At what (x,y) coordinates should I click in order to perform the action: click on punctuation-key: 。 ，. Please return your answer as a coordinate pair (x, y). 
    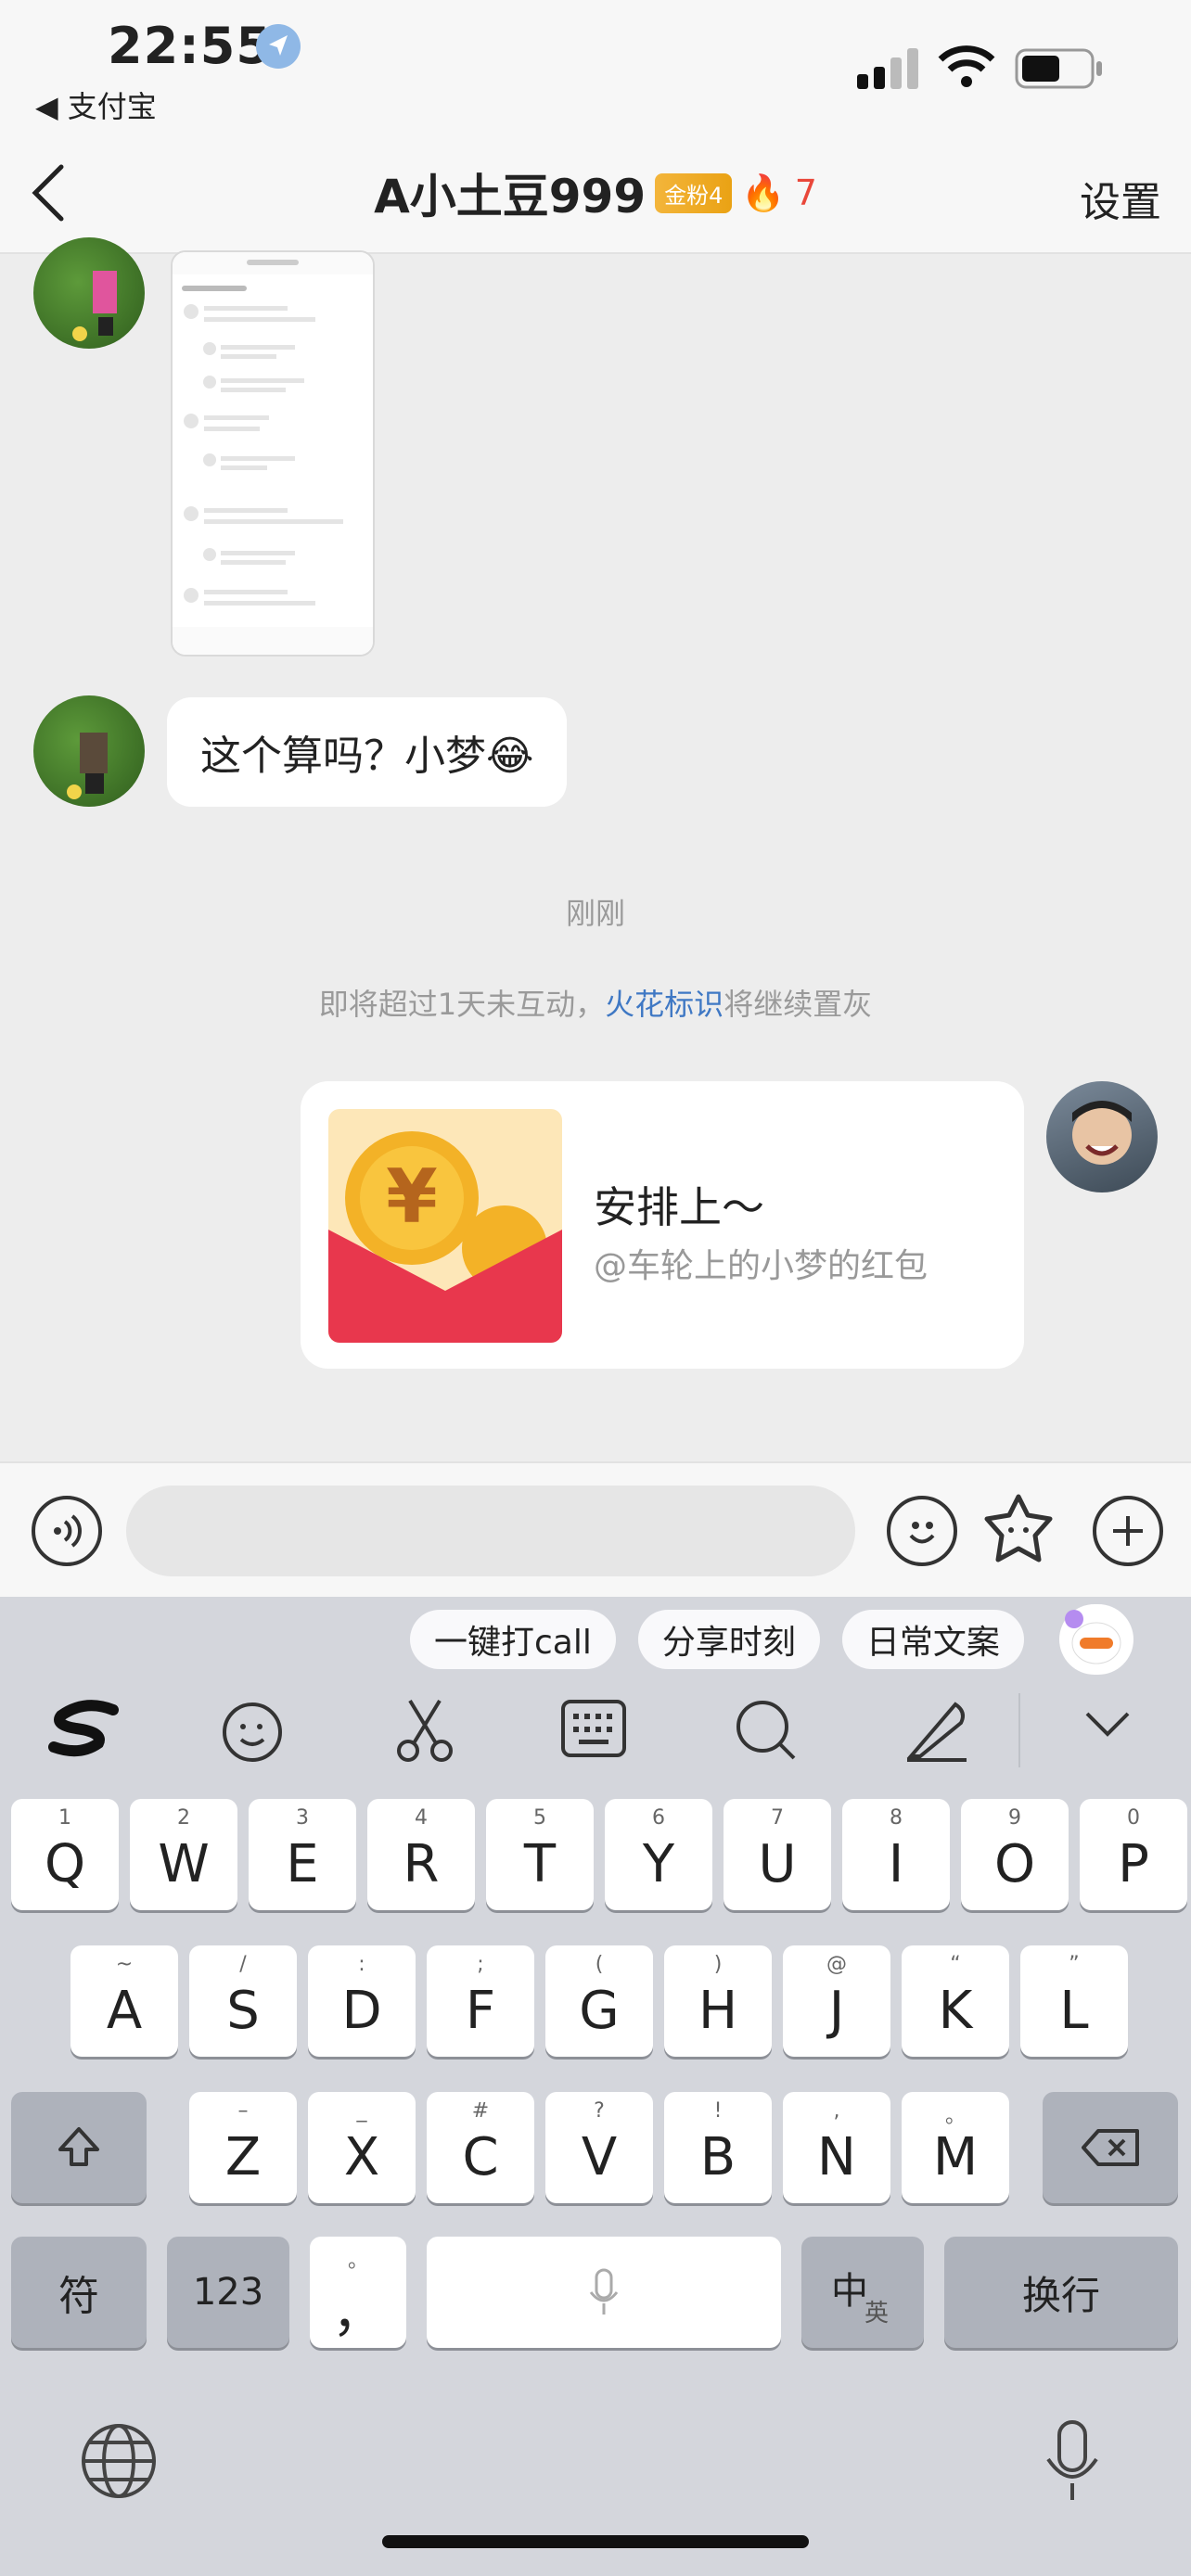
    Looking at the image, I should click on (358, 2292).